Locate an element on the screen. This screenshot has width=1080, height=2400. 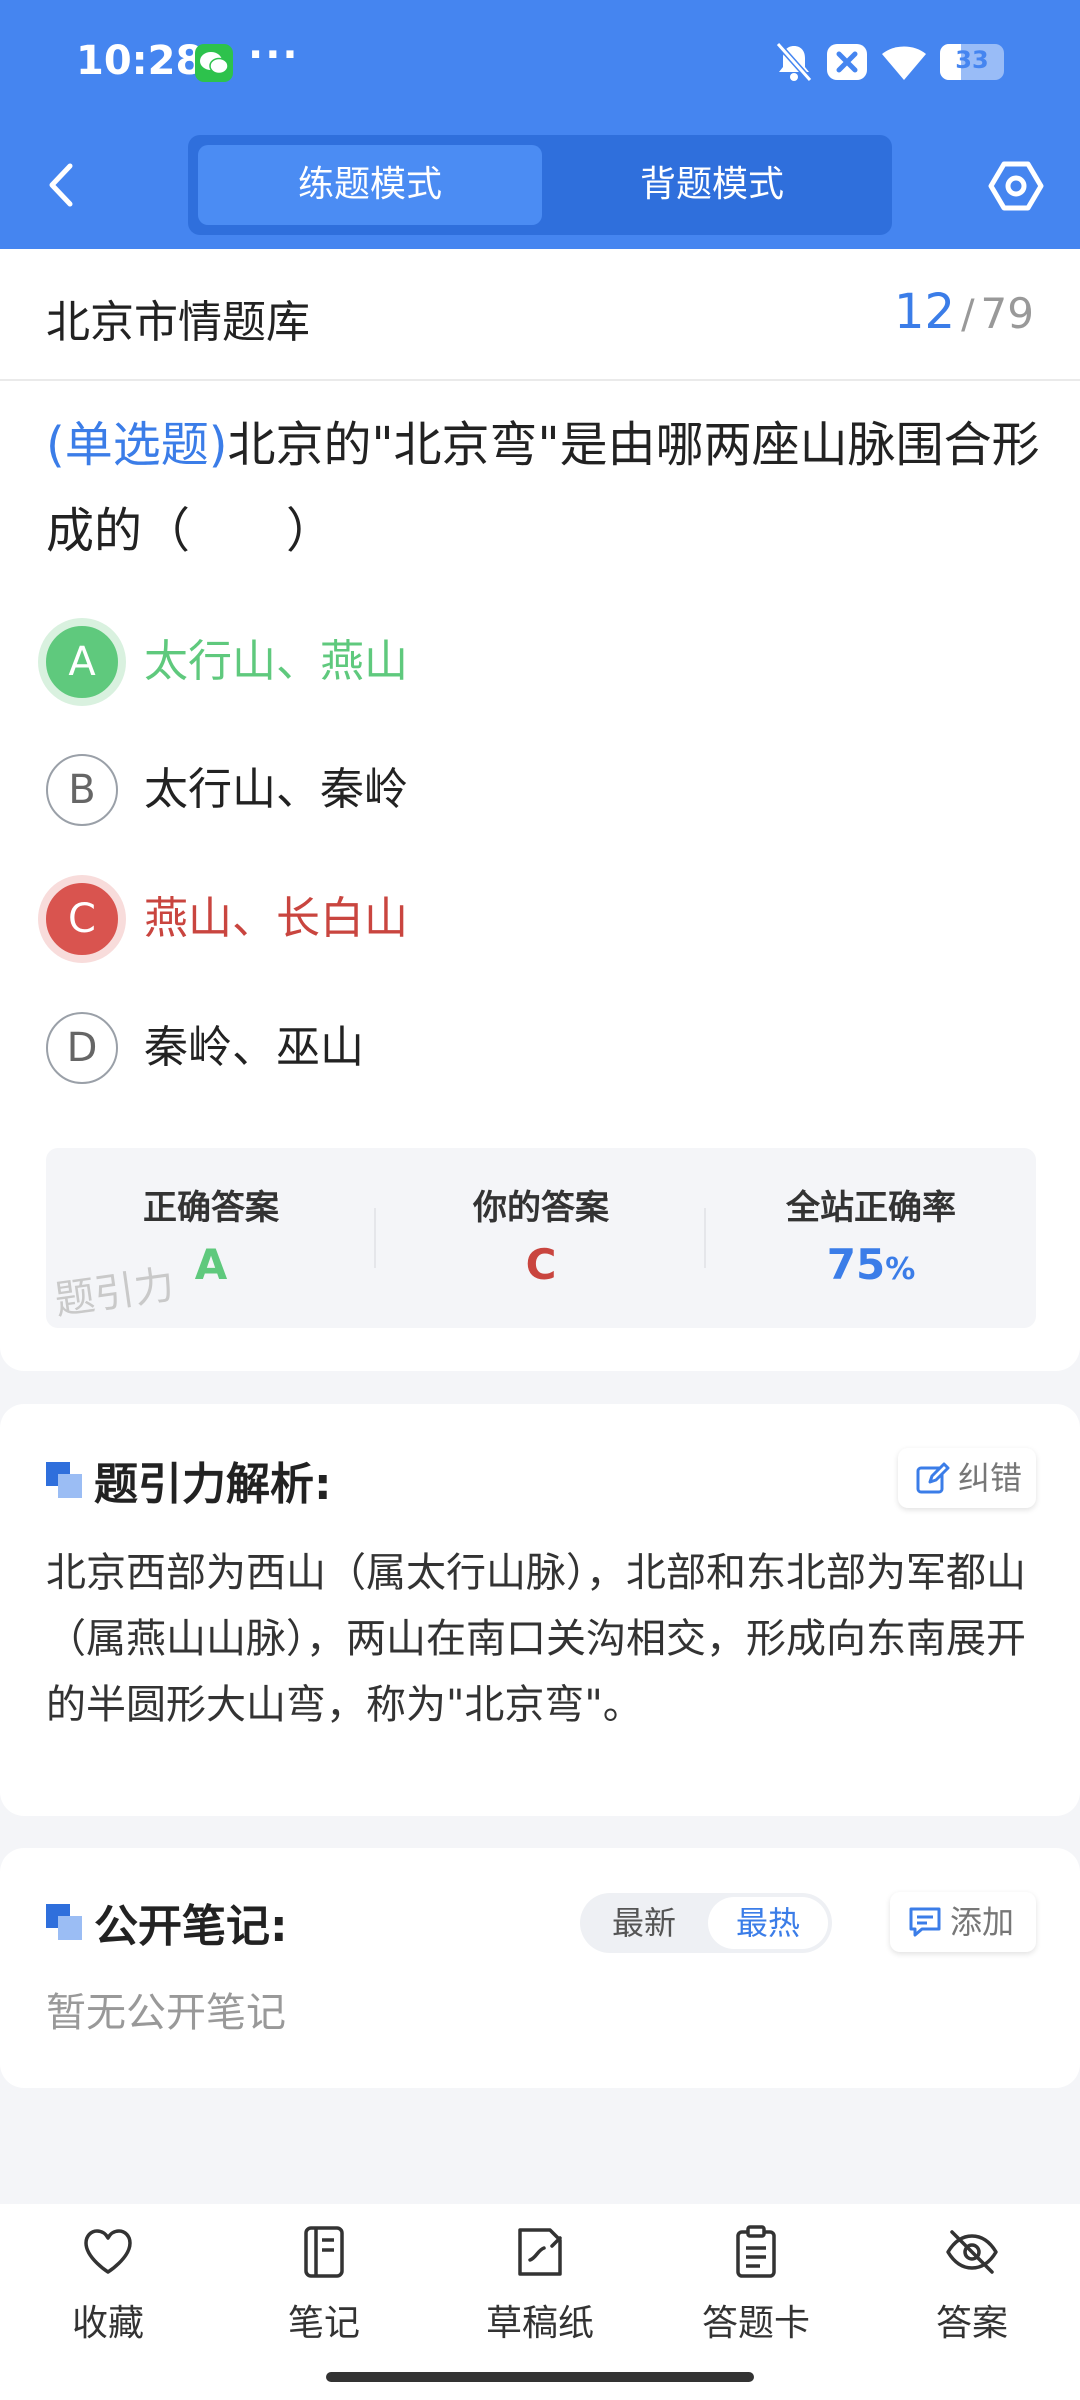
empty-notes-text: 暂无公开笔记 is located at coordinates (166, 2013).